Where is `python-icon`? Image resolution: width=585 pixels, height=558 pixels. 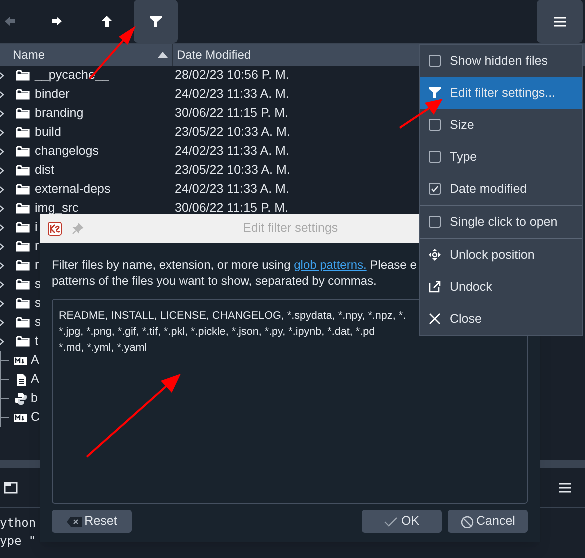 python-icon is located at coordinates (21, 399).